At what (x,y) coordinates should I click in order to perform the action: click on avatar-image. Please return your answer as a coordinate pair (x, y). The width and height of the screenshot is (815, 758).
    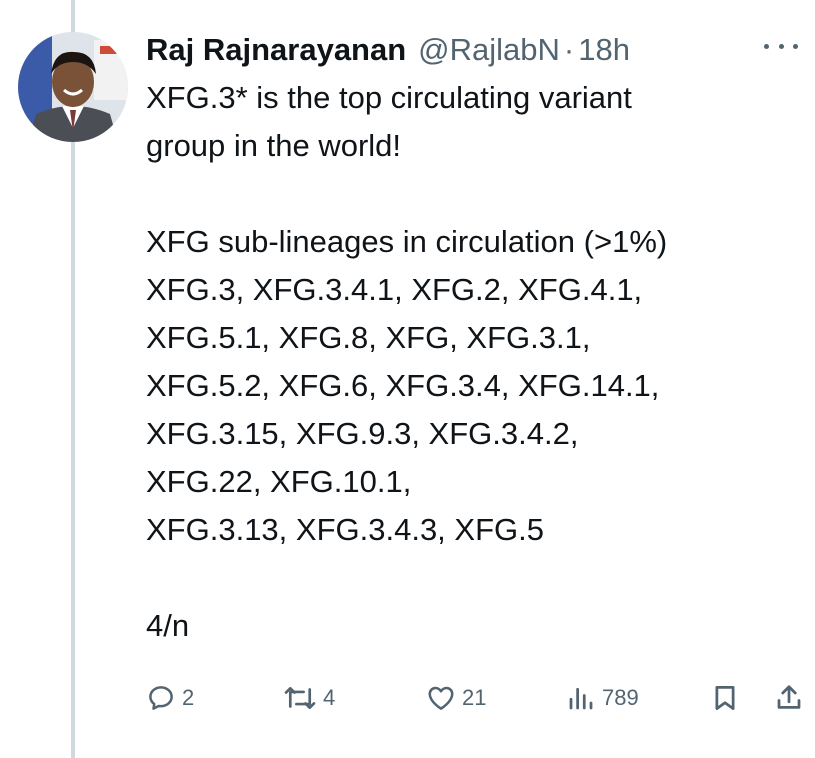
    Looking at the image, I should click on (73, 87).